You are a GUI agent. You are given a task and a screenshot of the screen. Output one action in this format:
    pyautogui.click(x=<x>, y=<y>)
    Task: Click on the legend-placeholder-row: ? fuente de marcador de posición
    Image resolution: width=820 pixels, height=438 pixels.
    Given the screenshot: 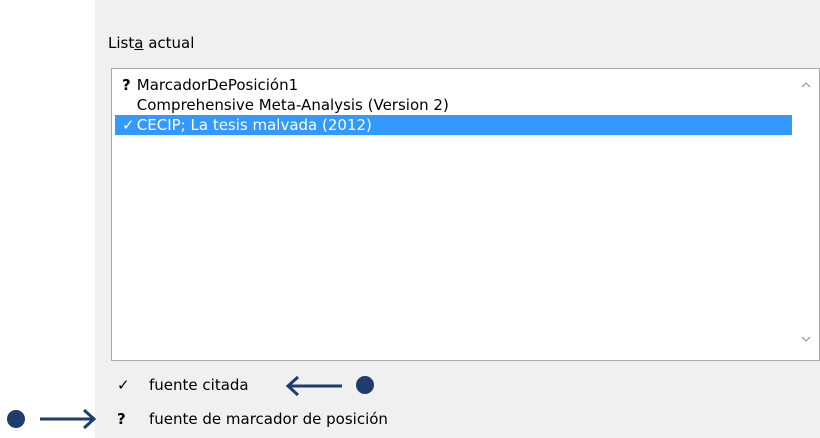 What is the action you would take?
    pyautogui.click(x=252, y=419)
    